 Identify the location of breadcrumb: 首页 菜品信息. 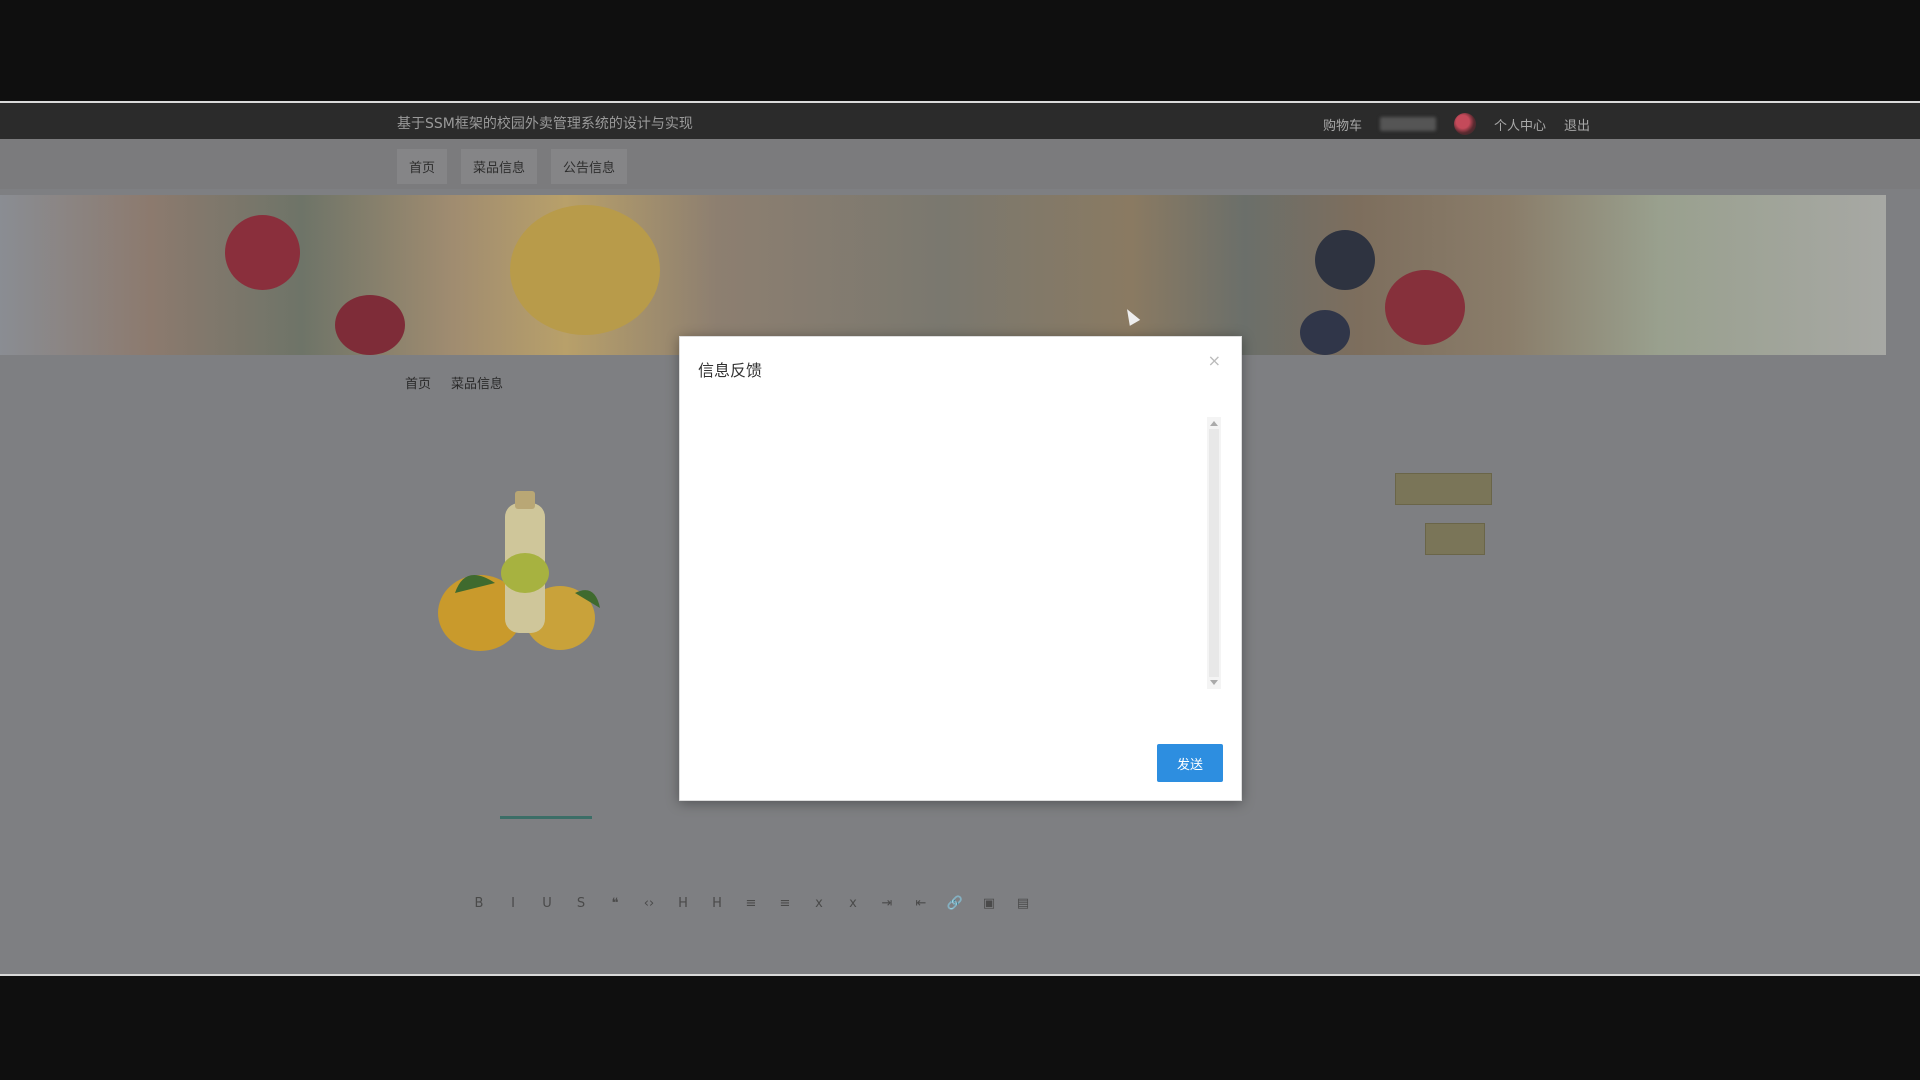
(454, 382).